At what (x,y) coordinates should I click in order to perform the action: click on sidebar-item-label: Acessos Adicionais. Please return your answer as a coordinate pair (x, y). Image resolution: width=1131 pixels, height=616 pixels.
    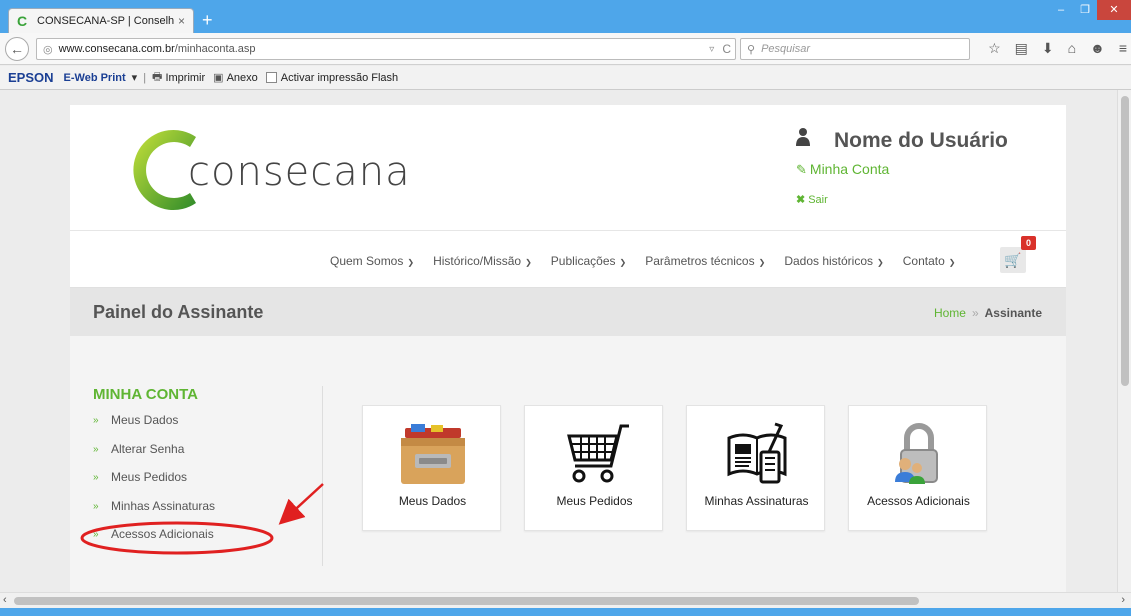
    Looking at the image, I should click on (162, 534).